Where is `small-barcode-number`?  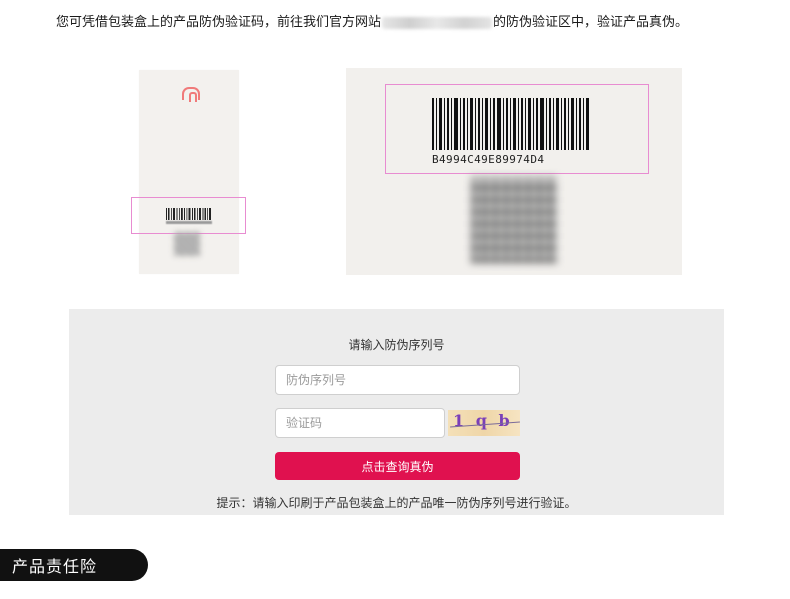
small-barcode-number is located at coordinates (189, 222).